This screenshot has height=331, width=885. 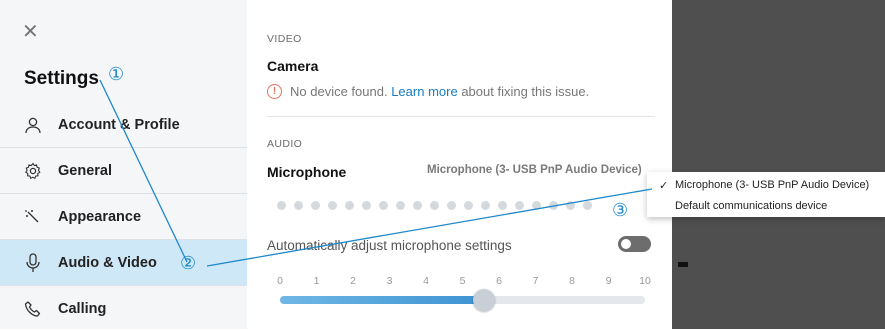 What do you see at coordinates (116, 74) in the screenshot?
I see `annotation-marker-1: ①` at bounding box center [116, 74].